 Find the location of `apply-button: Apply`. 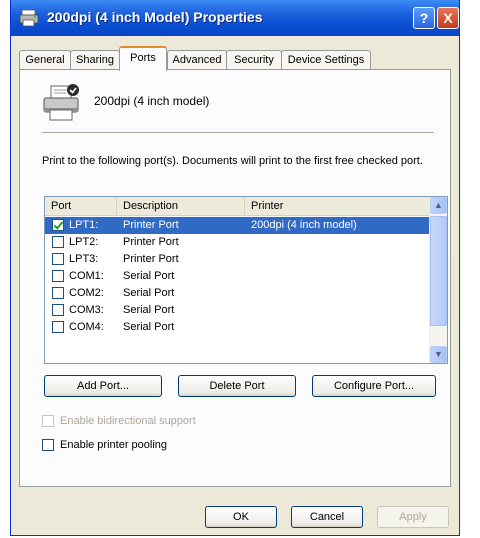

apply-button: Apply is located at coordinates (413, 517).